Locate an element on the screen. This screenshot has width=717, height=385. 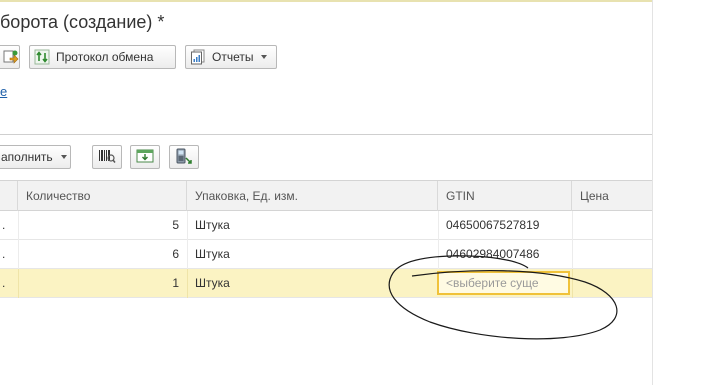
exchange-arrows-icon is located at coordinates (42, 57).